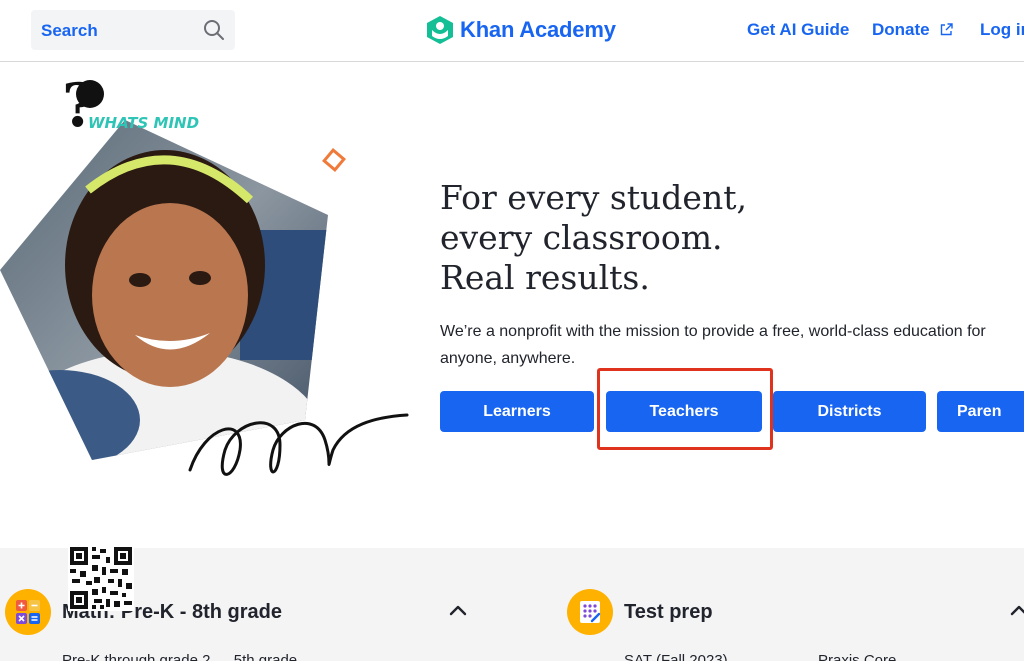  What do you see at coordinates (947, 29) in the screenshot?
I see `external-link-icon` at bounding box center [947, 29].